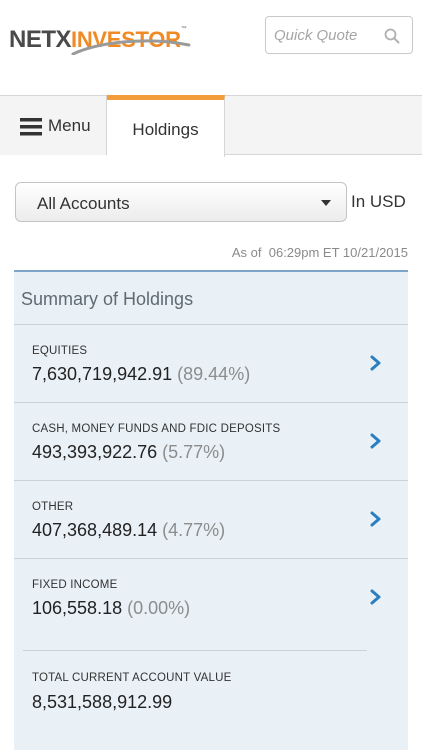  What do you see at coordinates (329, 35) in the screenshot?
I see `quick-quote-input` at bounding box center [329, 35].